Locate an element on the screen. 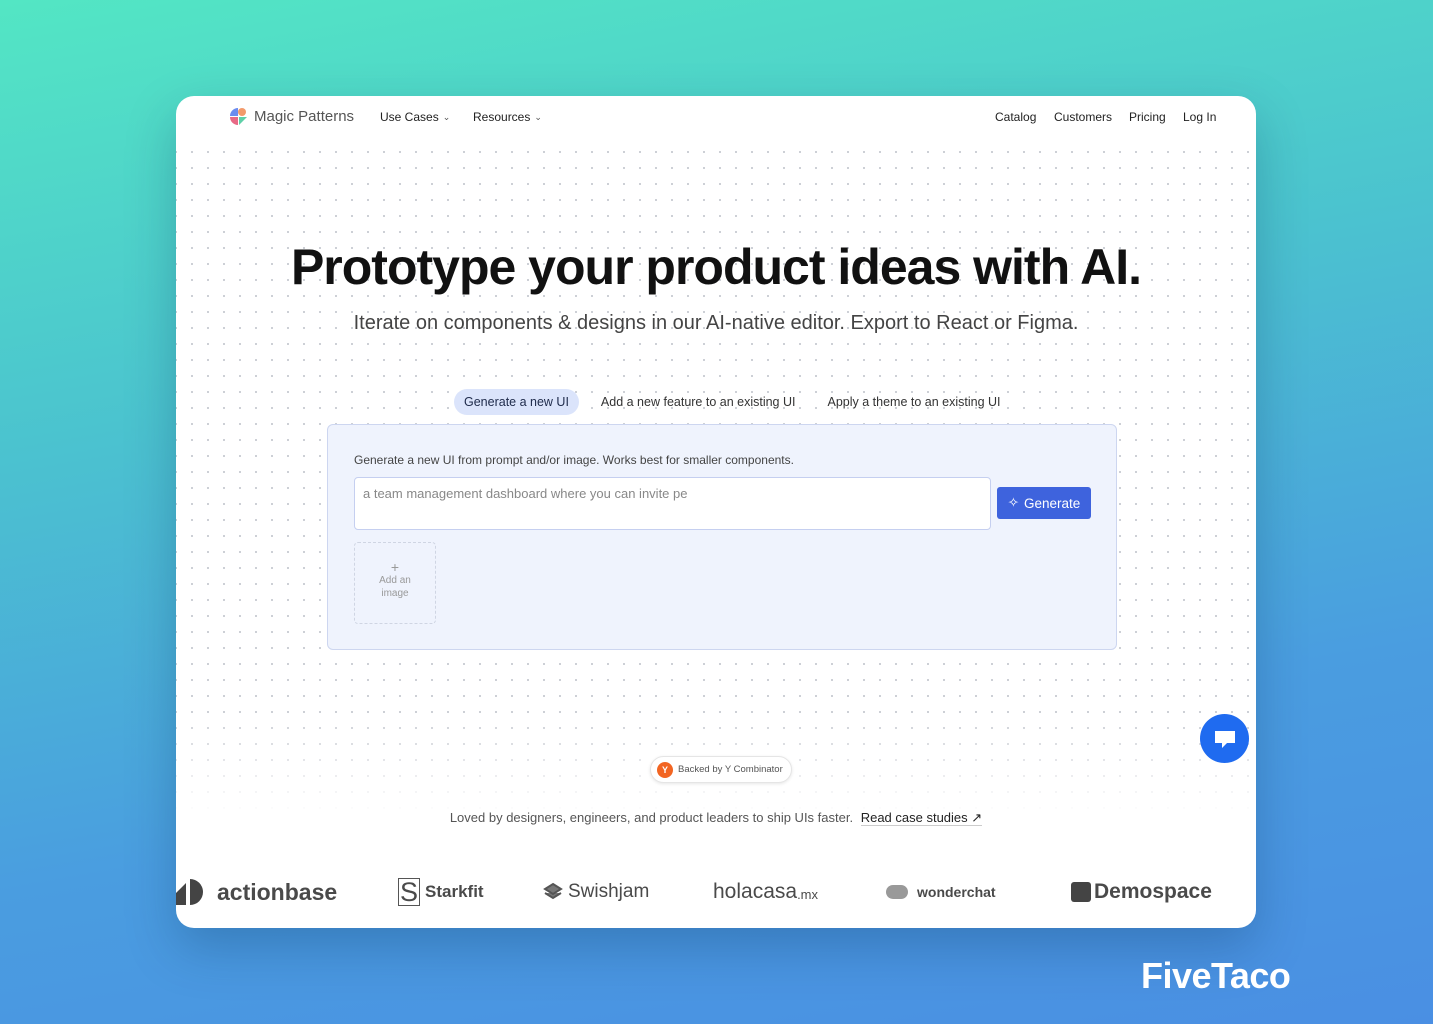 The height and width of the screenshot is (1024, 1433). logo-holacasa: holacasa .mx is located at coordinates (766, 891).